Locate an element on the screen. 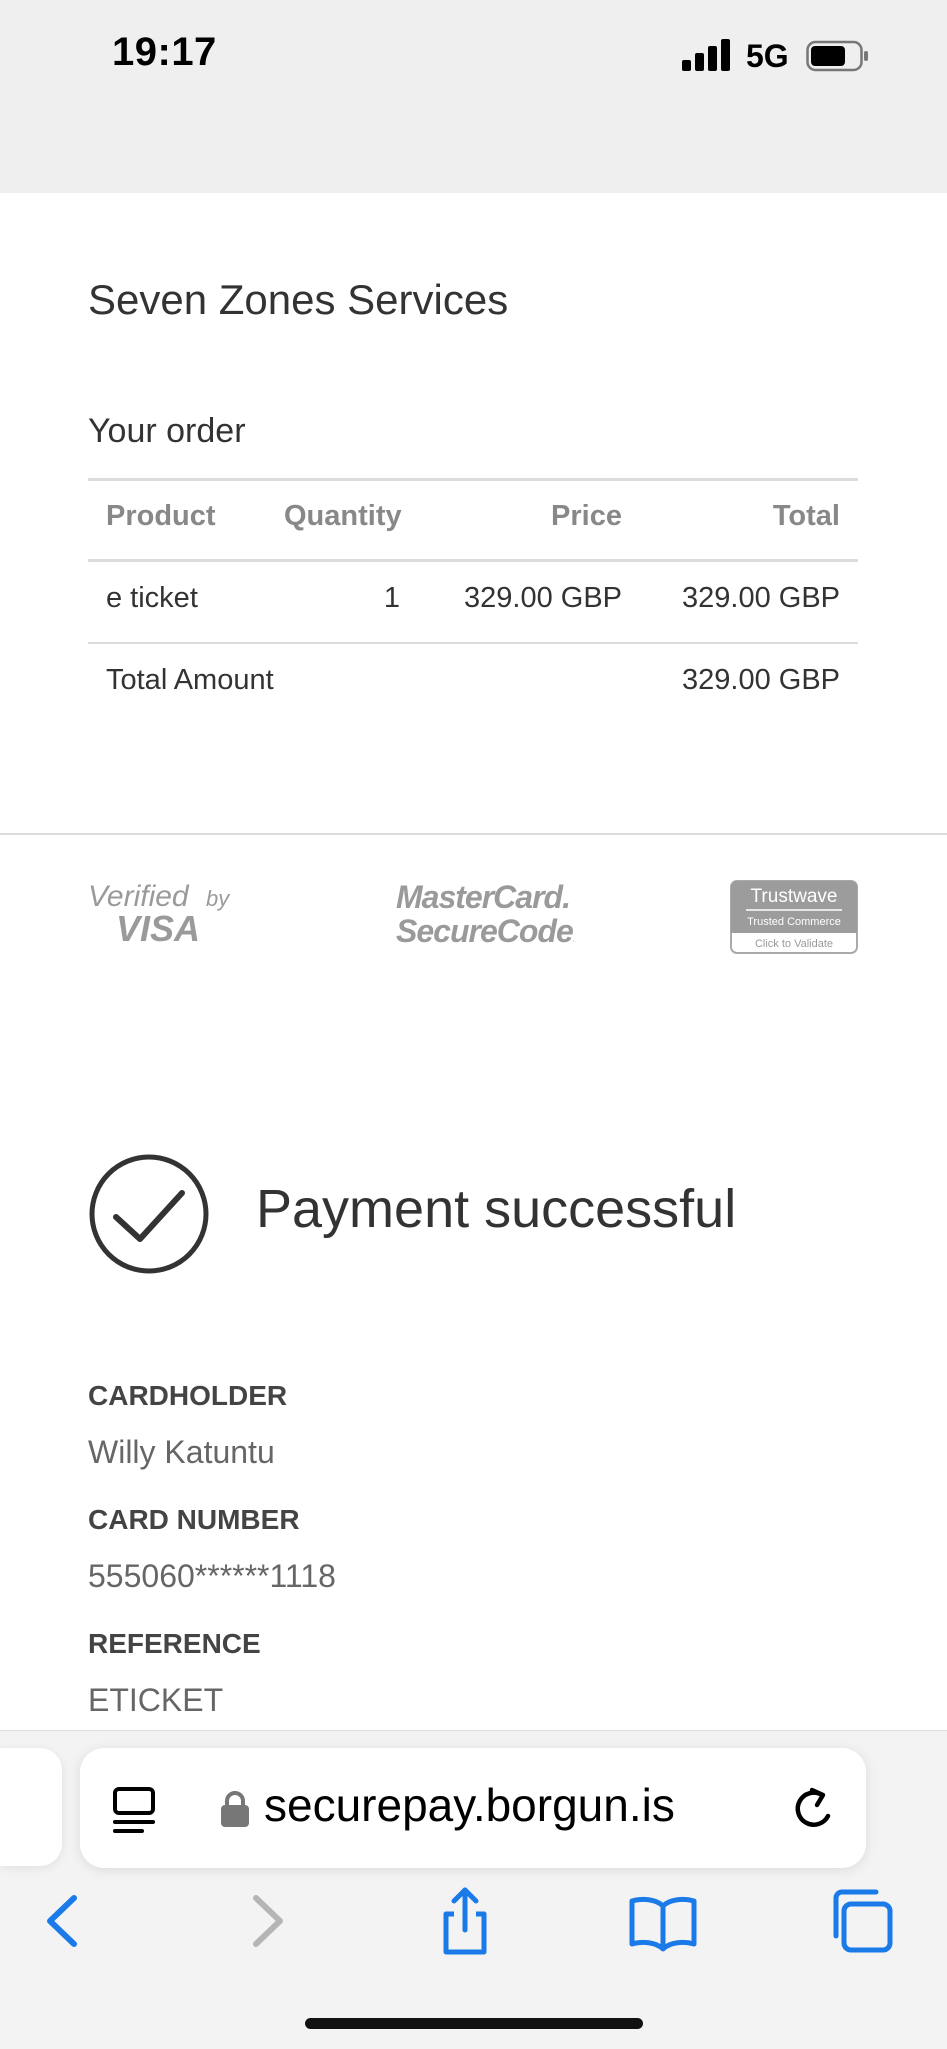 The height and width of the screenshot is (2049, 947). battery-icon is located at coordinates (837, 56).